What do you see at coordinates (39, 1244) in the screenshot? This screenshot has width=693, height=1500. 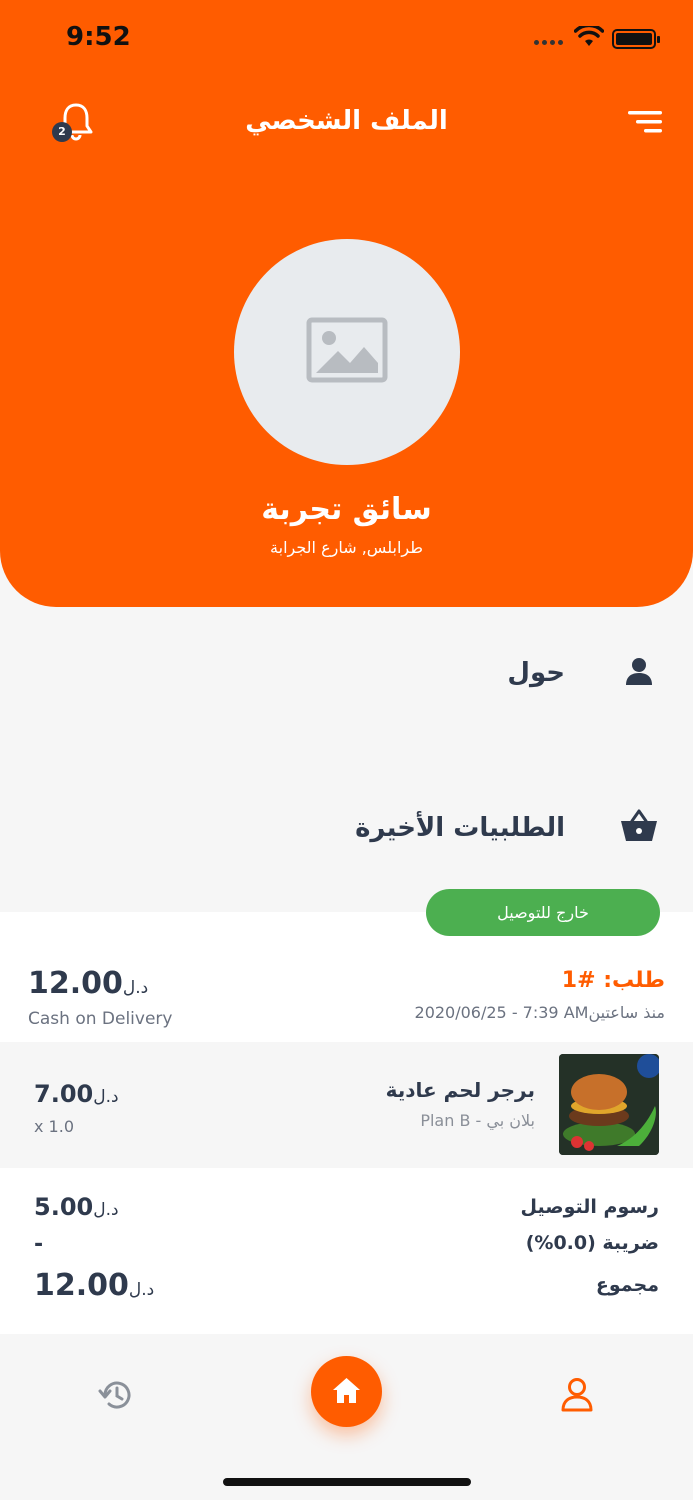 I see `tax-value: -` at bounding box center [39, 1244].